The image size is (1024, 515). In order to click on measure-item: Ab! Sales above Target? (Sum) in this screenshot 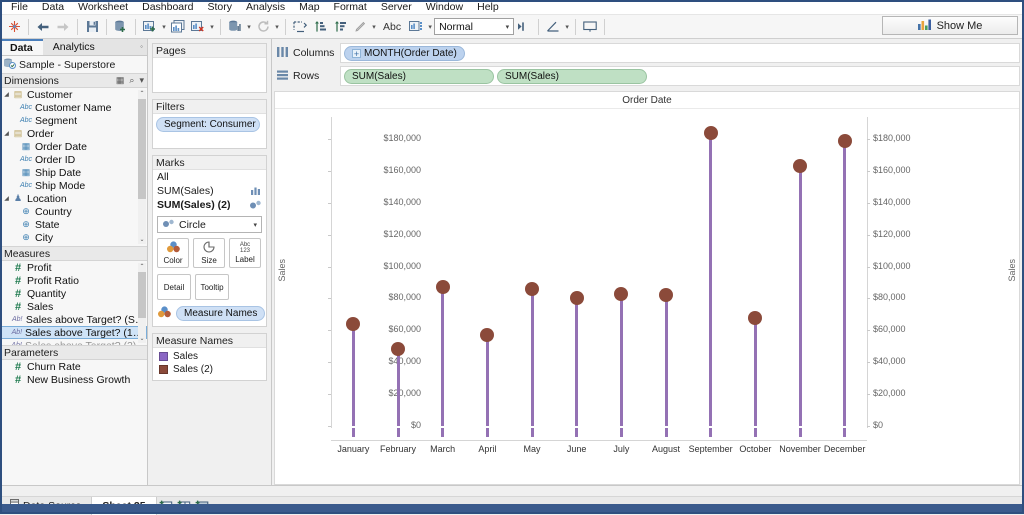, I will do `click(73, 319)`.